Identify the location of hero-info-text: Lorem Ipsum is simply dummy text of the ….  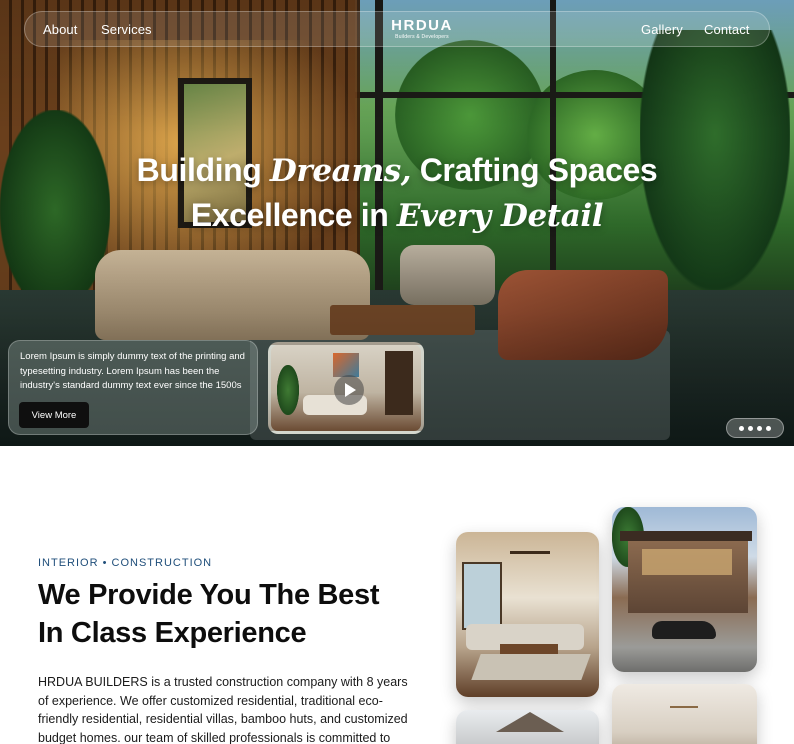
(132, 371).